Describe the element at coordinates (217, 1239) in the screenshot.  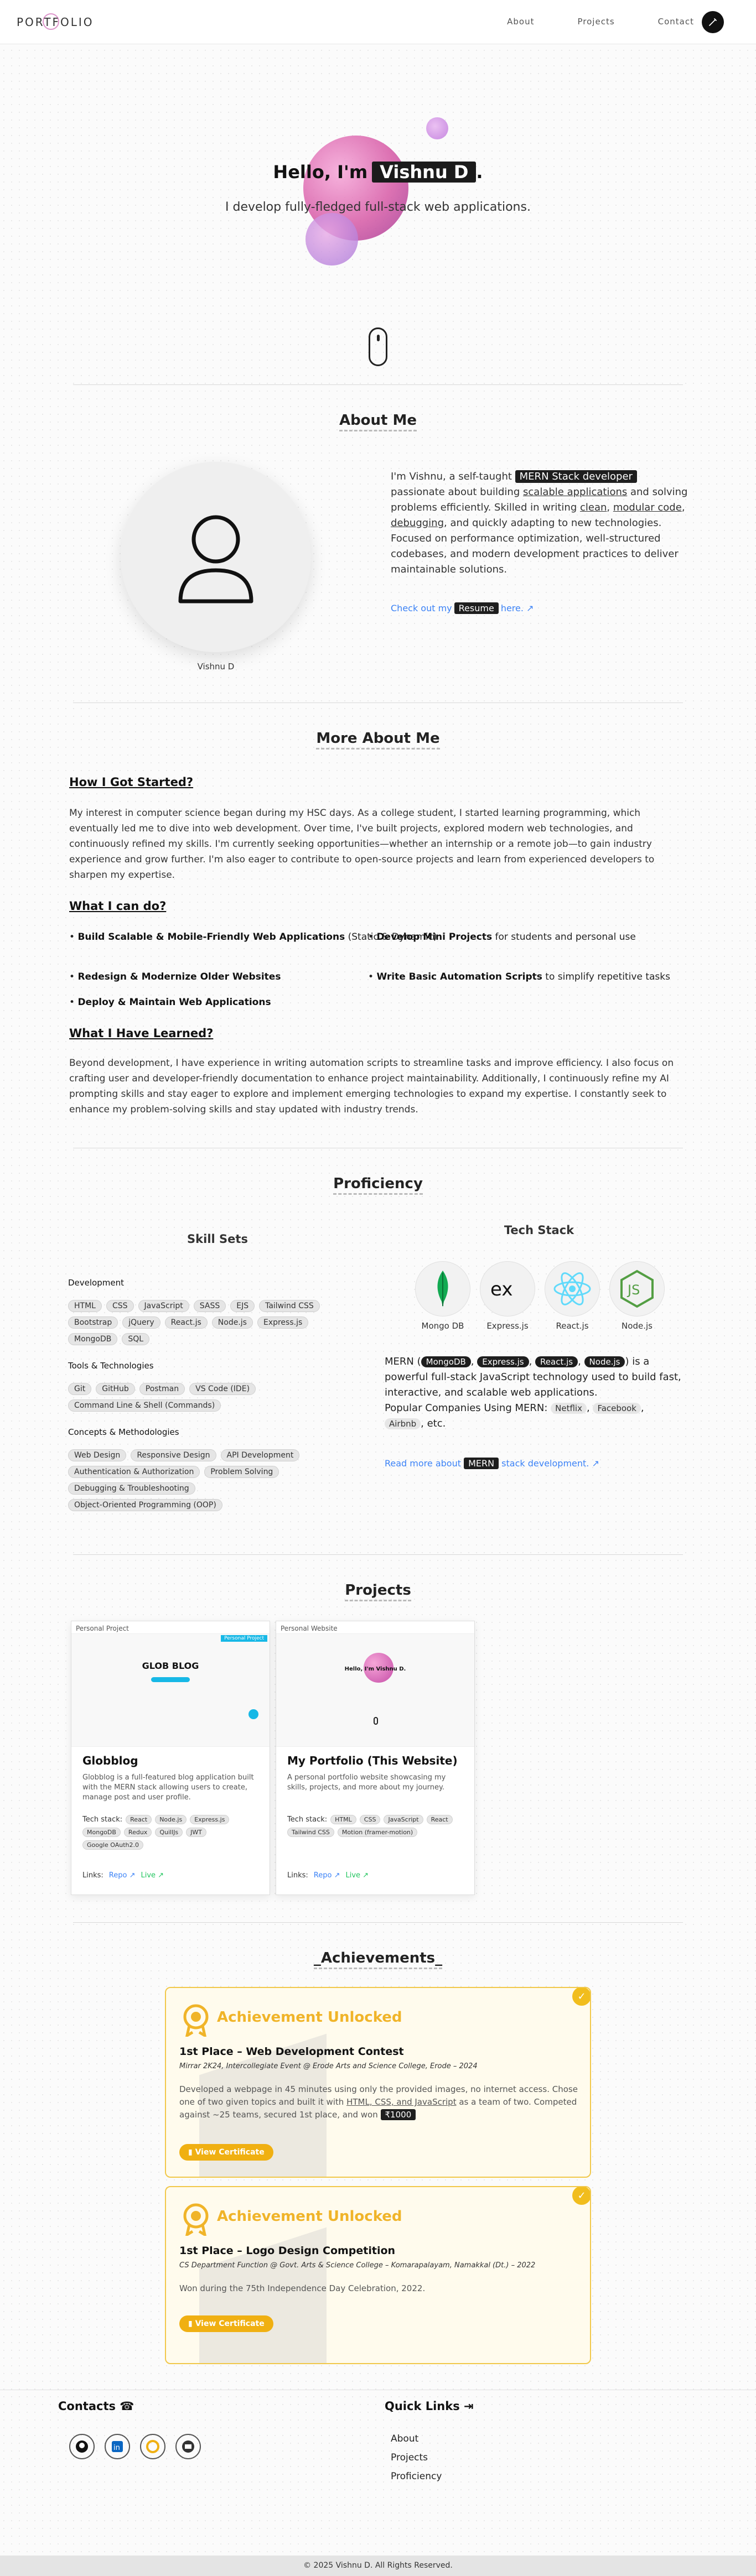
I see `skill-sets-title: Skill Sets` at that location.